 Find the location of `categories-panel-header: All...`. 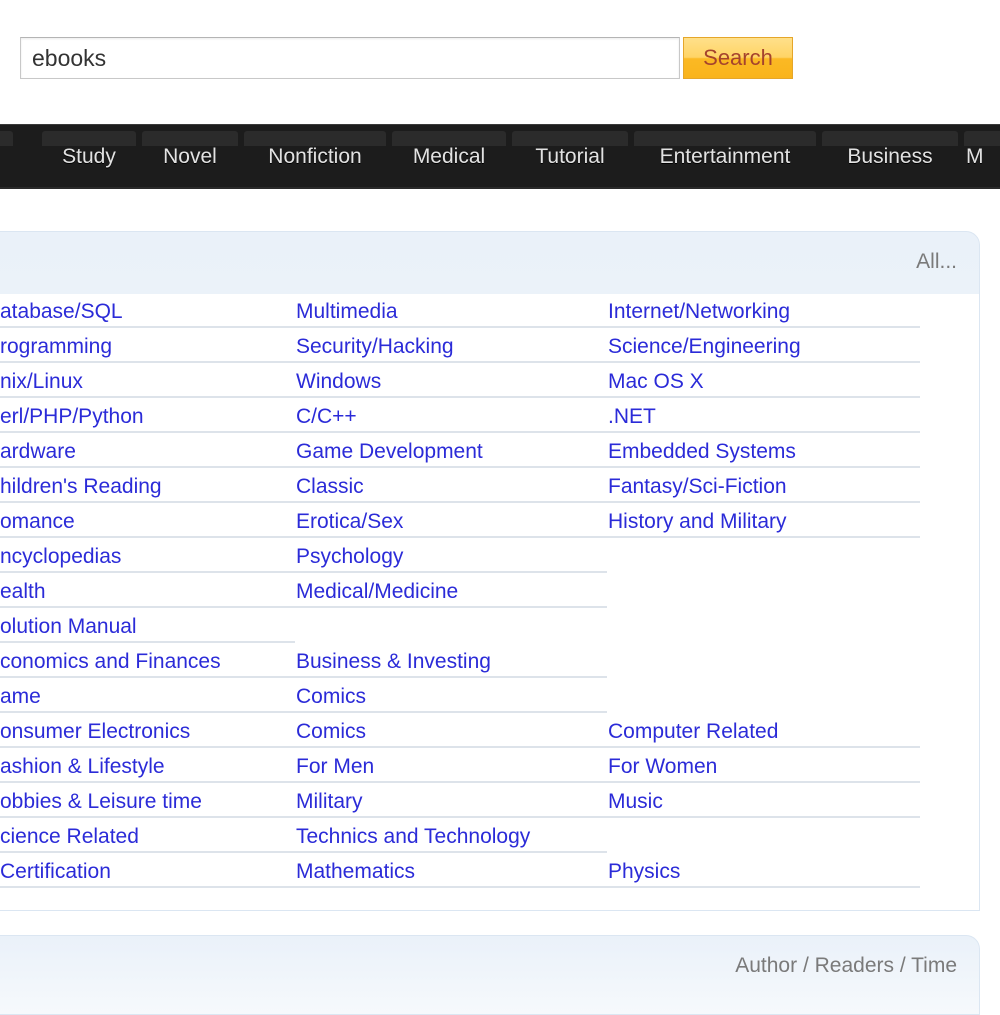

categories-panel-header: All... is located at coordinates (489, 262).